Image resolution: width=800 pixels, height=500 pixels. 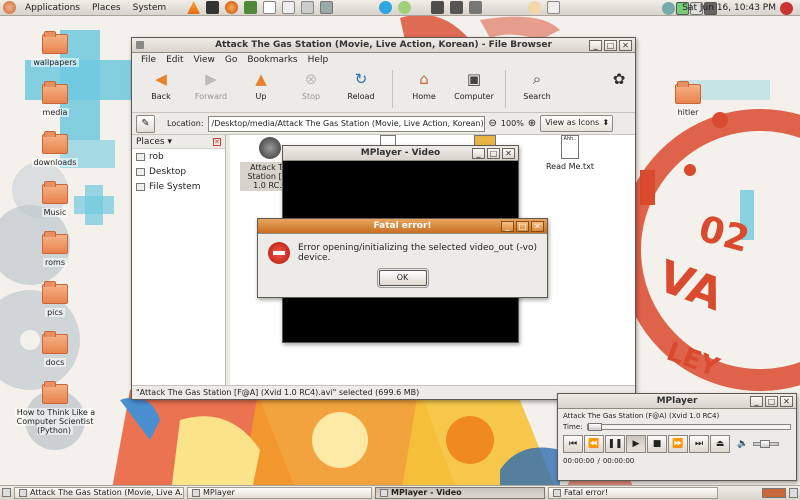 What do you see at coordinates (361, 85) in the screenshot?
I see `reload-button: ↻ Reload` at bounding box center [361, 85].